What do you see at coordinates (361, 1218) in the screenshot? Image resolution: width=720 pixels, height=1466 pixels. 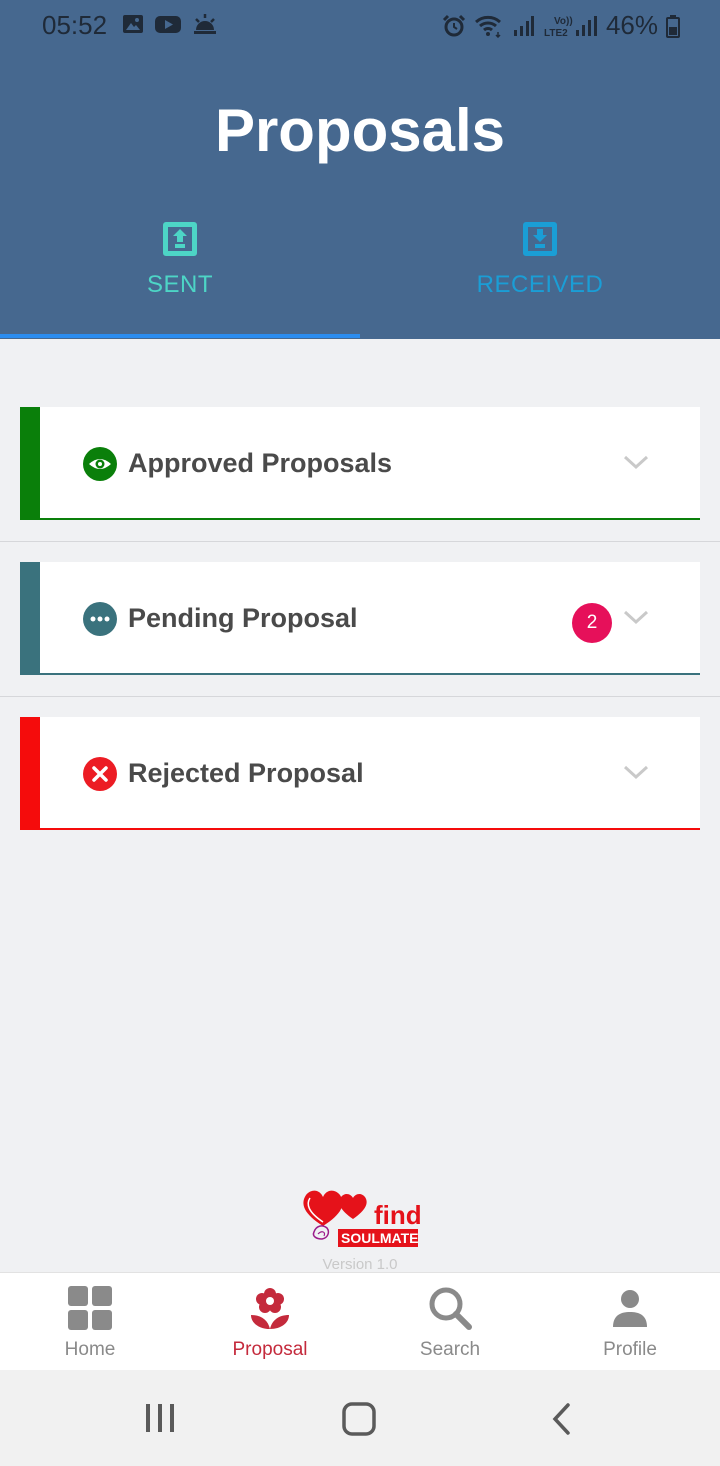 I see `find-soulmate-logo: find SOULMATE` at bounding box center [361, 1218].